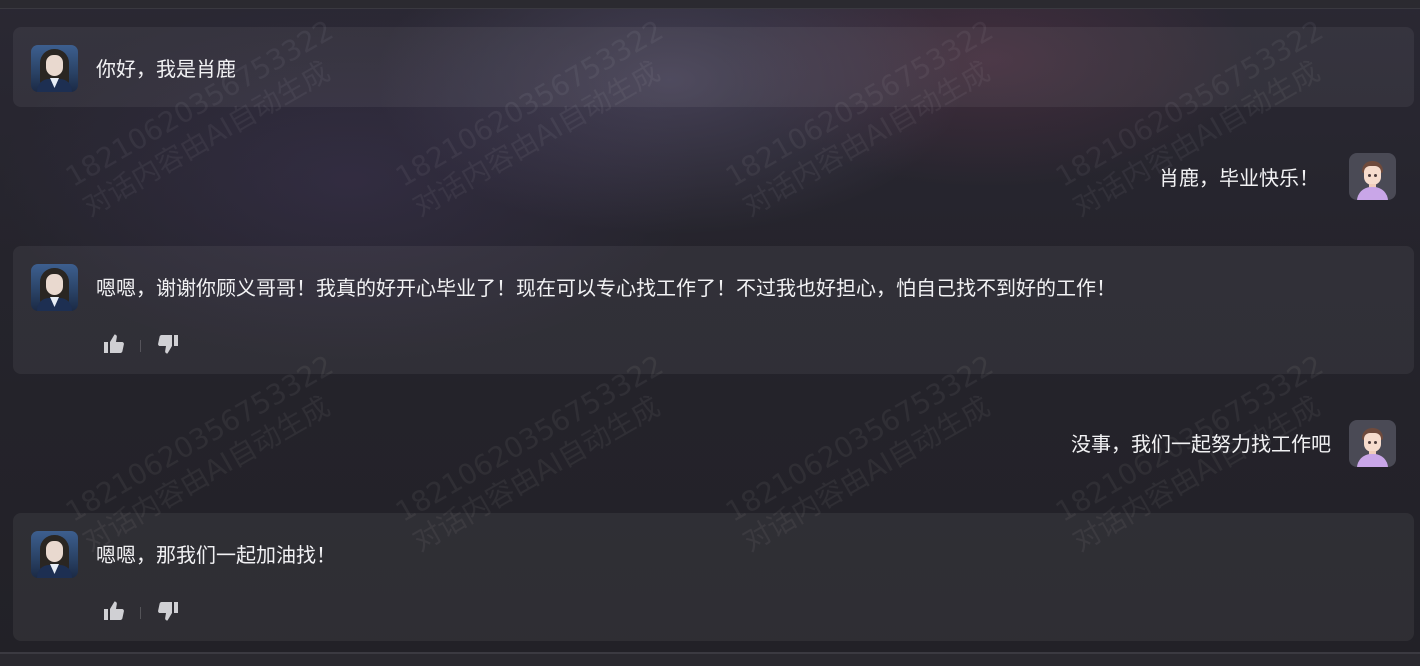 The width and height of the screenshot is (1420, 666). What do you see at coordinates (216, 555) in the screenshot?
I see `bot-message-text: 嗯嗯，那我们一起加油找！` at bounding box center [216, 555].